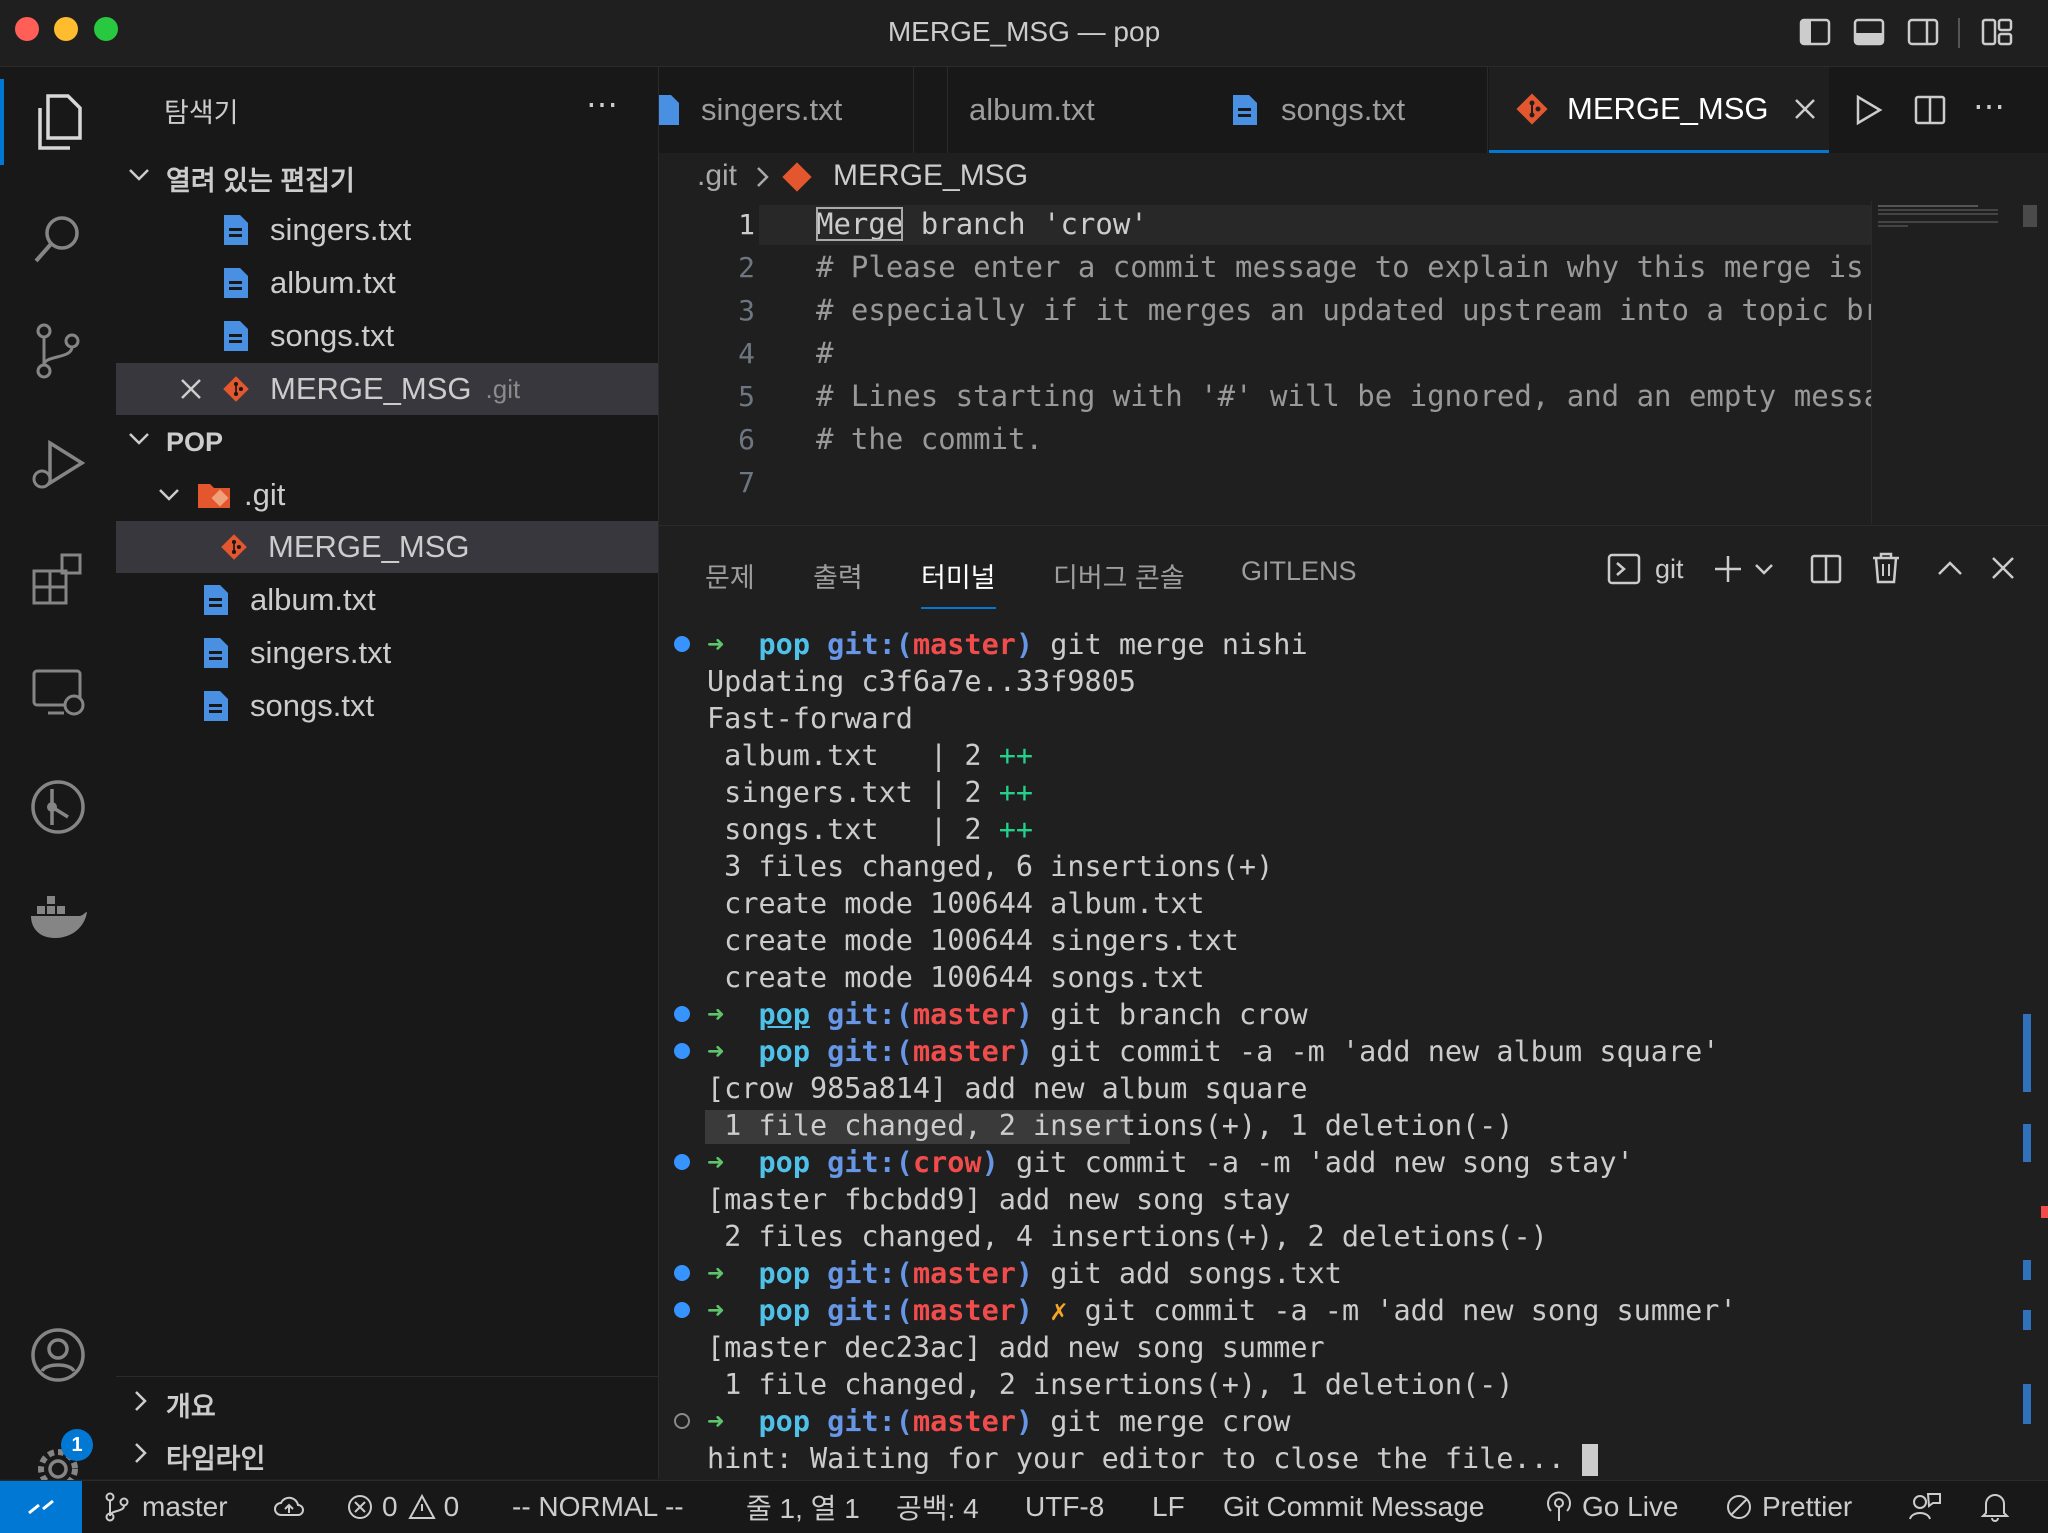 The width and height of the screenshot is (2048, 1533). Describe the element at coordinates (402, 1507) in the screenshot. I see `problems-indicator: 0 0` at that location.